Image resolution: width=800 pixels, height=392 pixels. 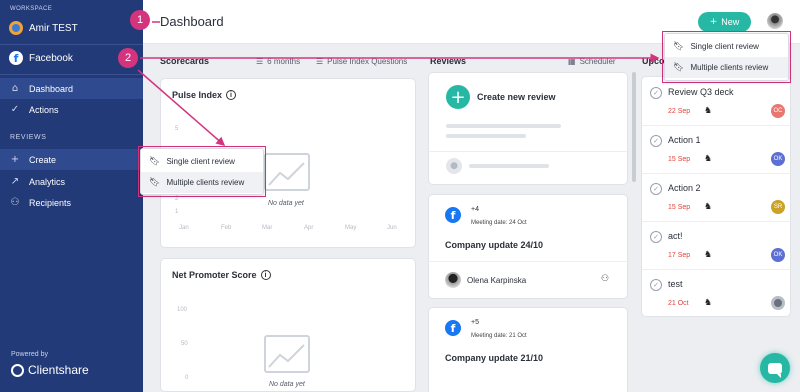 What do you see at coordinates (675, 236) in the screenshot?
I see `item-title: act!` at bounding box center [675, 236].